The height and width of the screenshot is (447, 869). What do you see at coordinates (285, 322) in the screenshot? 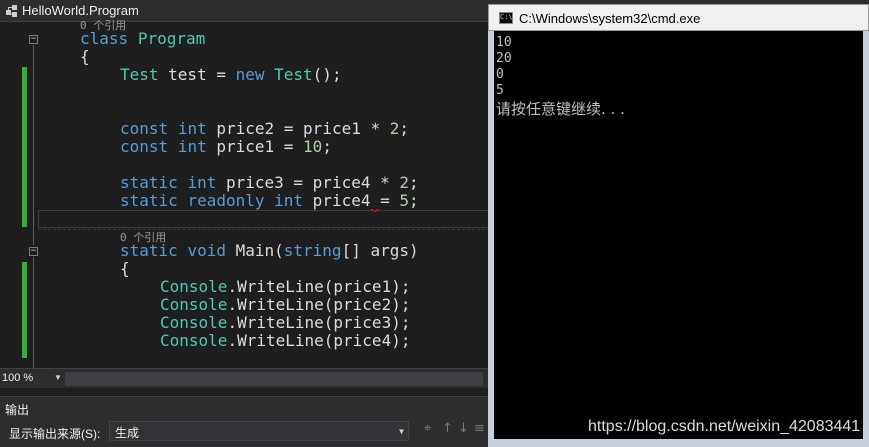
I see `code-line-writeline-3: Console.WriteLine(price3);` at bounding box center [285, 322].